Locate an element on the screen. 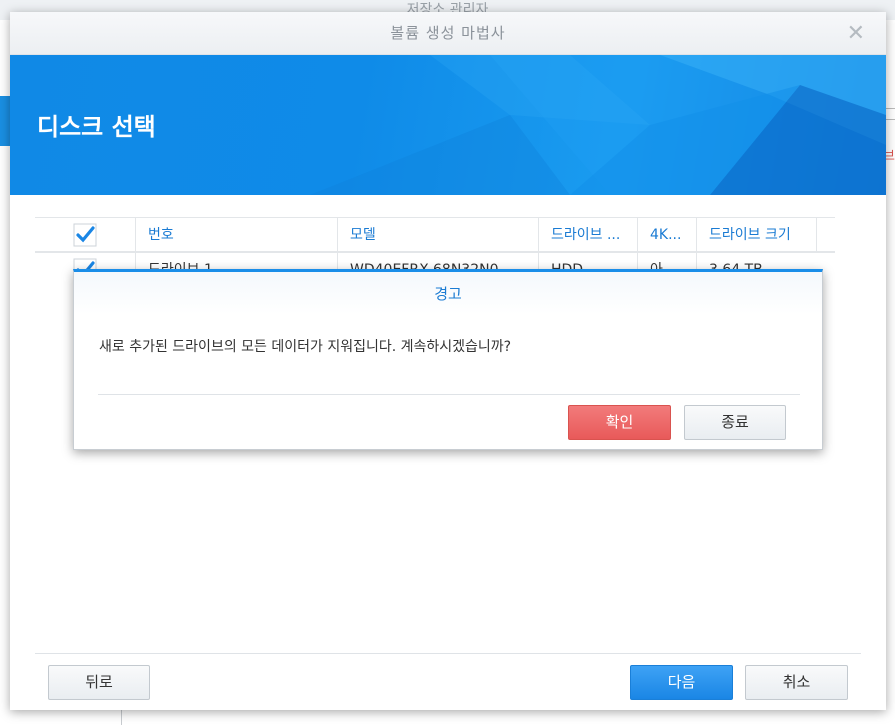 The image size is (895, 725). column-header-spacer is located at coordinates (825, 234).